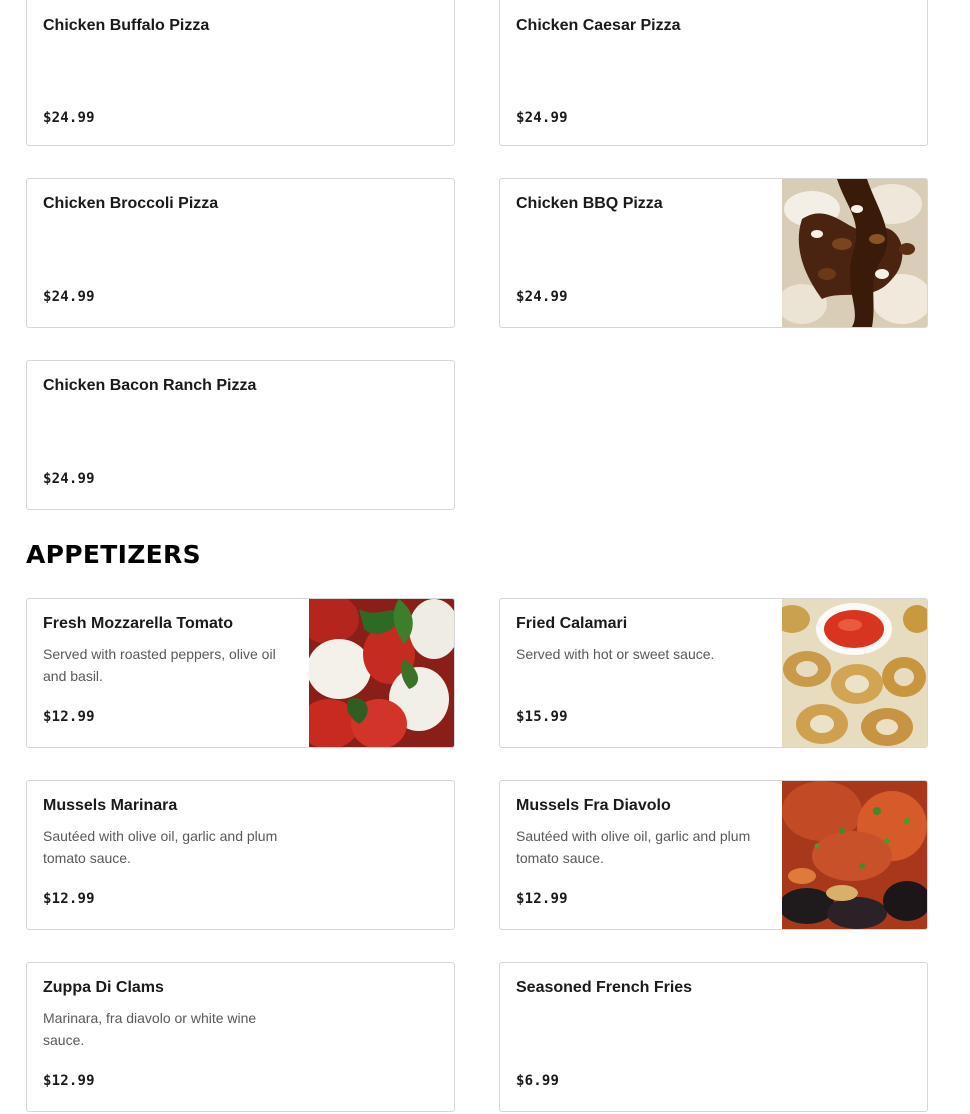  What do you see at coordinates (381, 673) in the screenshot?
I see `mozzarella-tomato-photo` at bounding box center [381, 673].